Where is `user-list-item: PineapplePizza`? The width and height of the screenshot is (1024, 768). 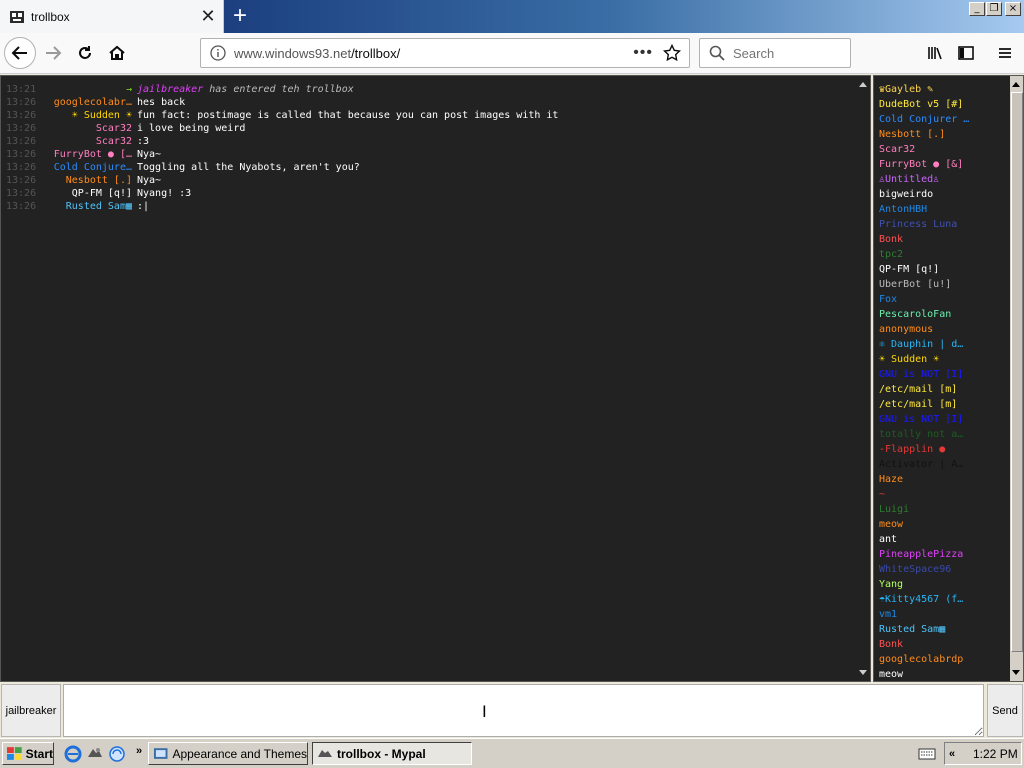 user-list-item: PineapplePizza is located at coordinates (943, 554).